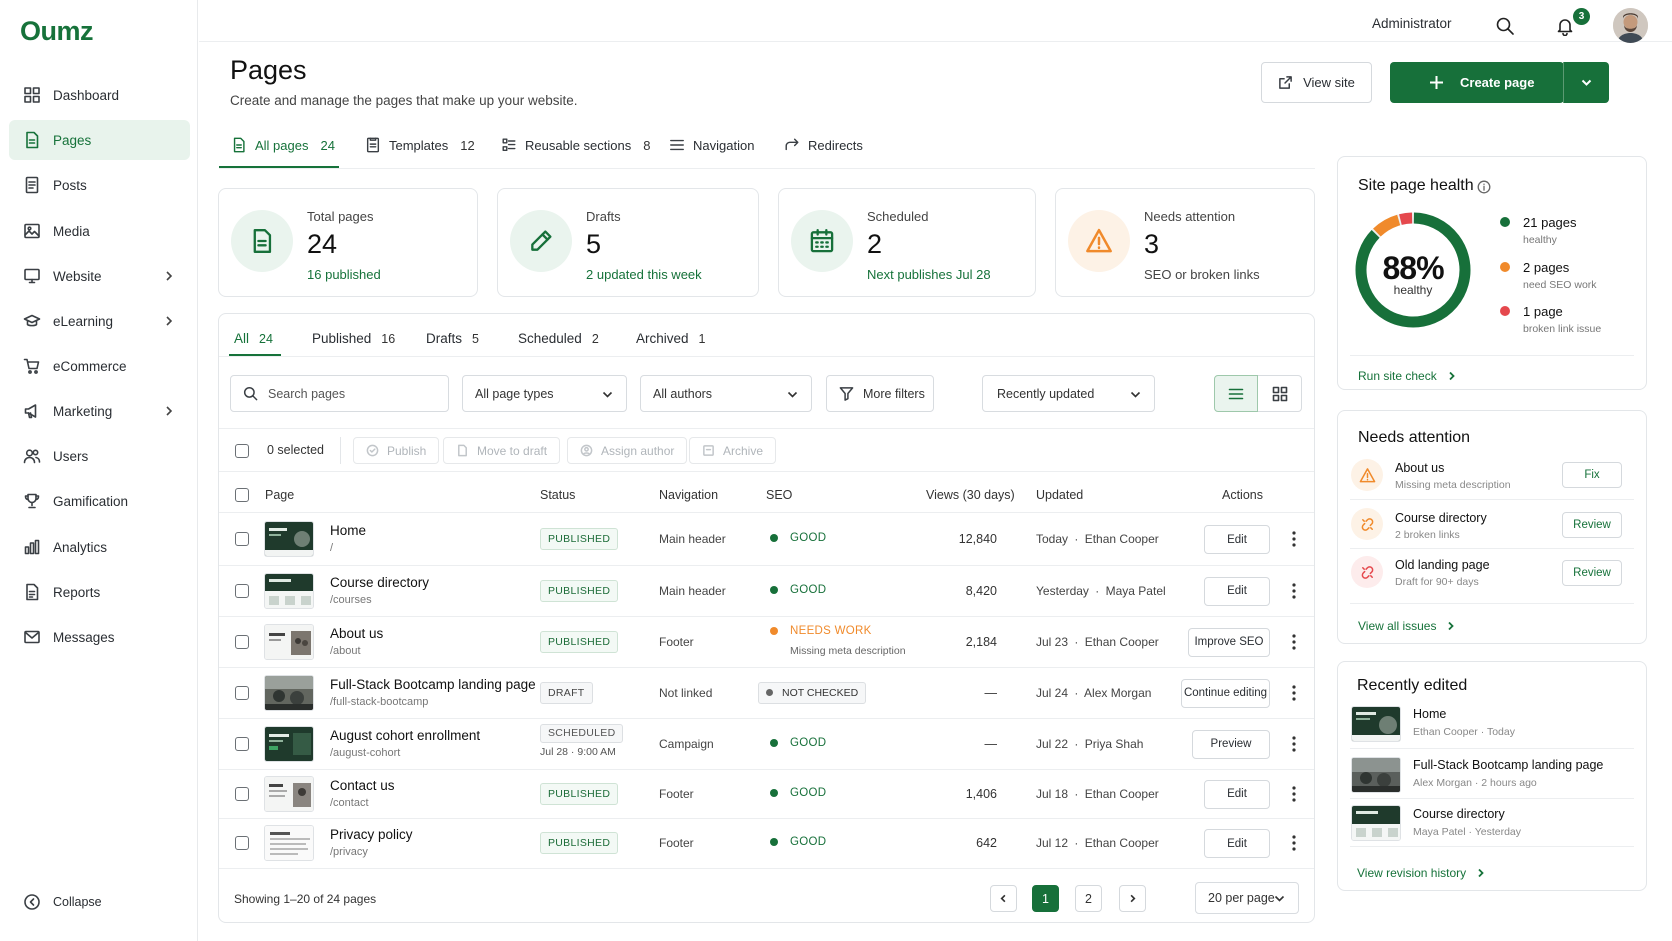  What do you see at coordinates (57, 31) in the screenshot?
I see `app-logo: Oumz` at bounding box center [57, 31].